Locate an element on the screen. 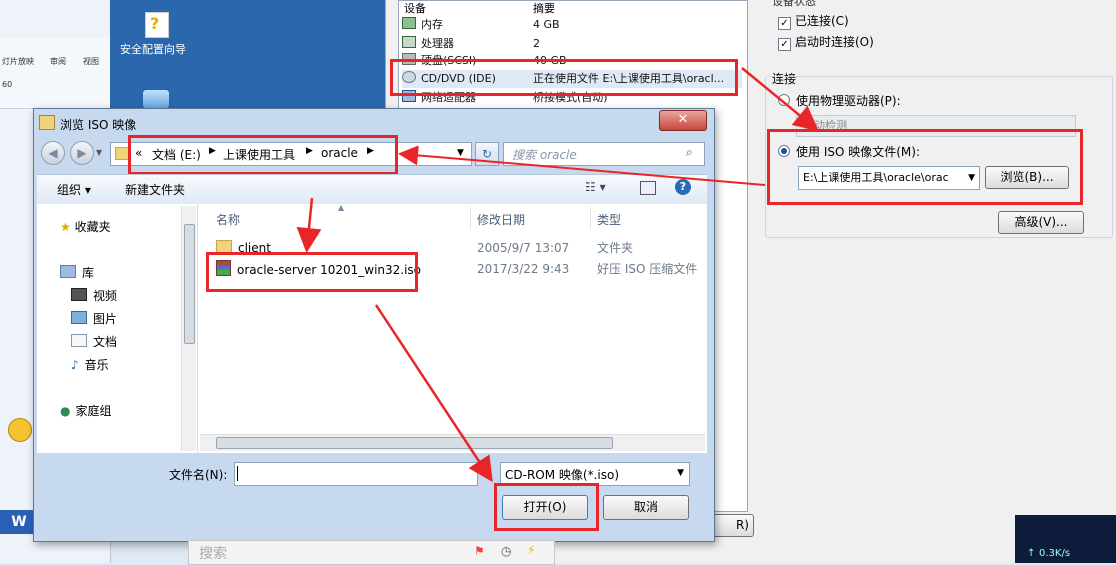 The width and height of the screenshot is (1116, 565). clock-icon: ◷ is located at coordinates (506, 551).